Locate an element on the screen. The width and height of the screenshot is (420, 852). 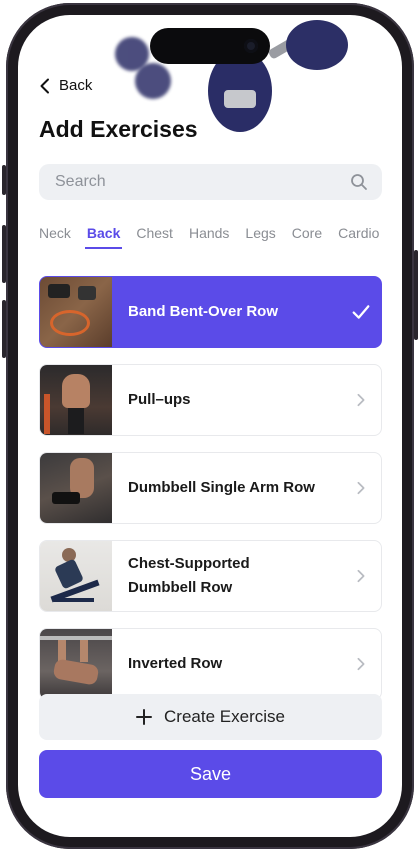
camera-icon is located at coordinates (251, 46).